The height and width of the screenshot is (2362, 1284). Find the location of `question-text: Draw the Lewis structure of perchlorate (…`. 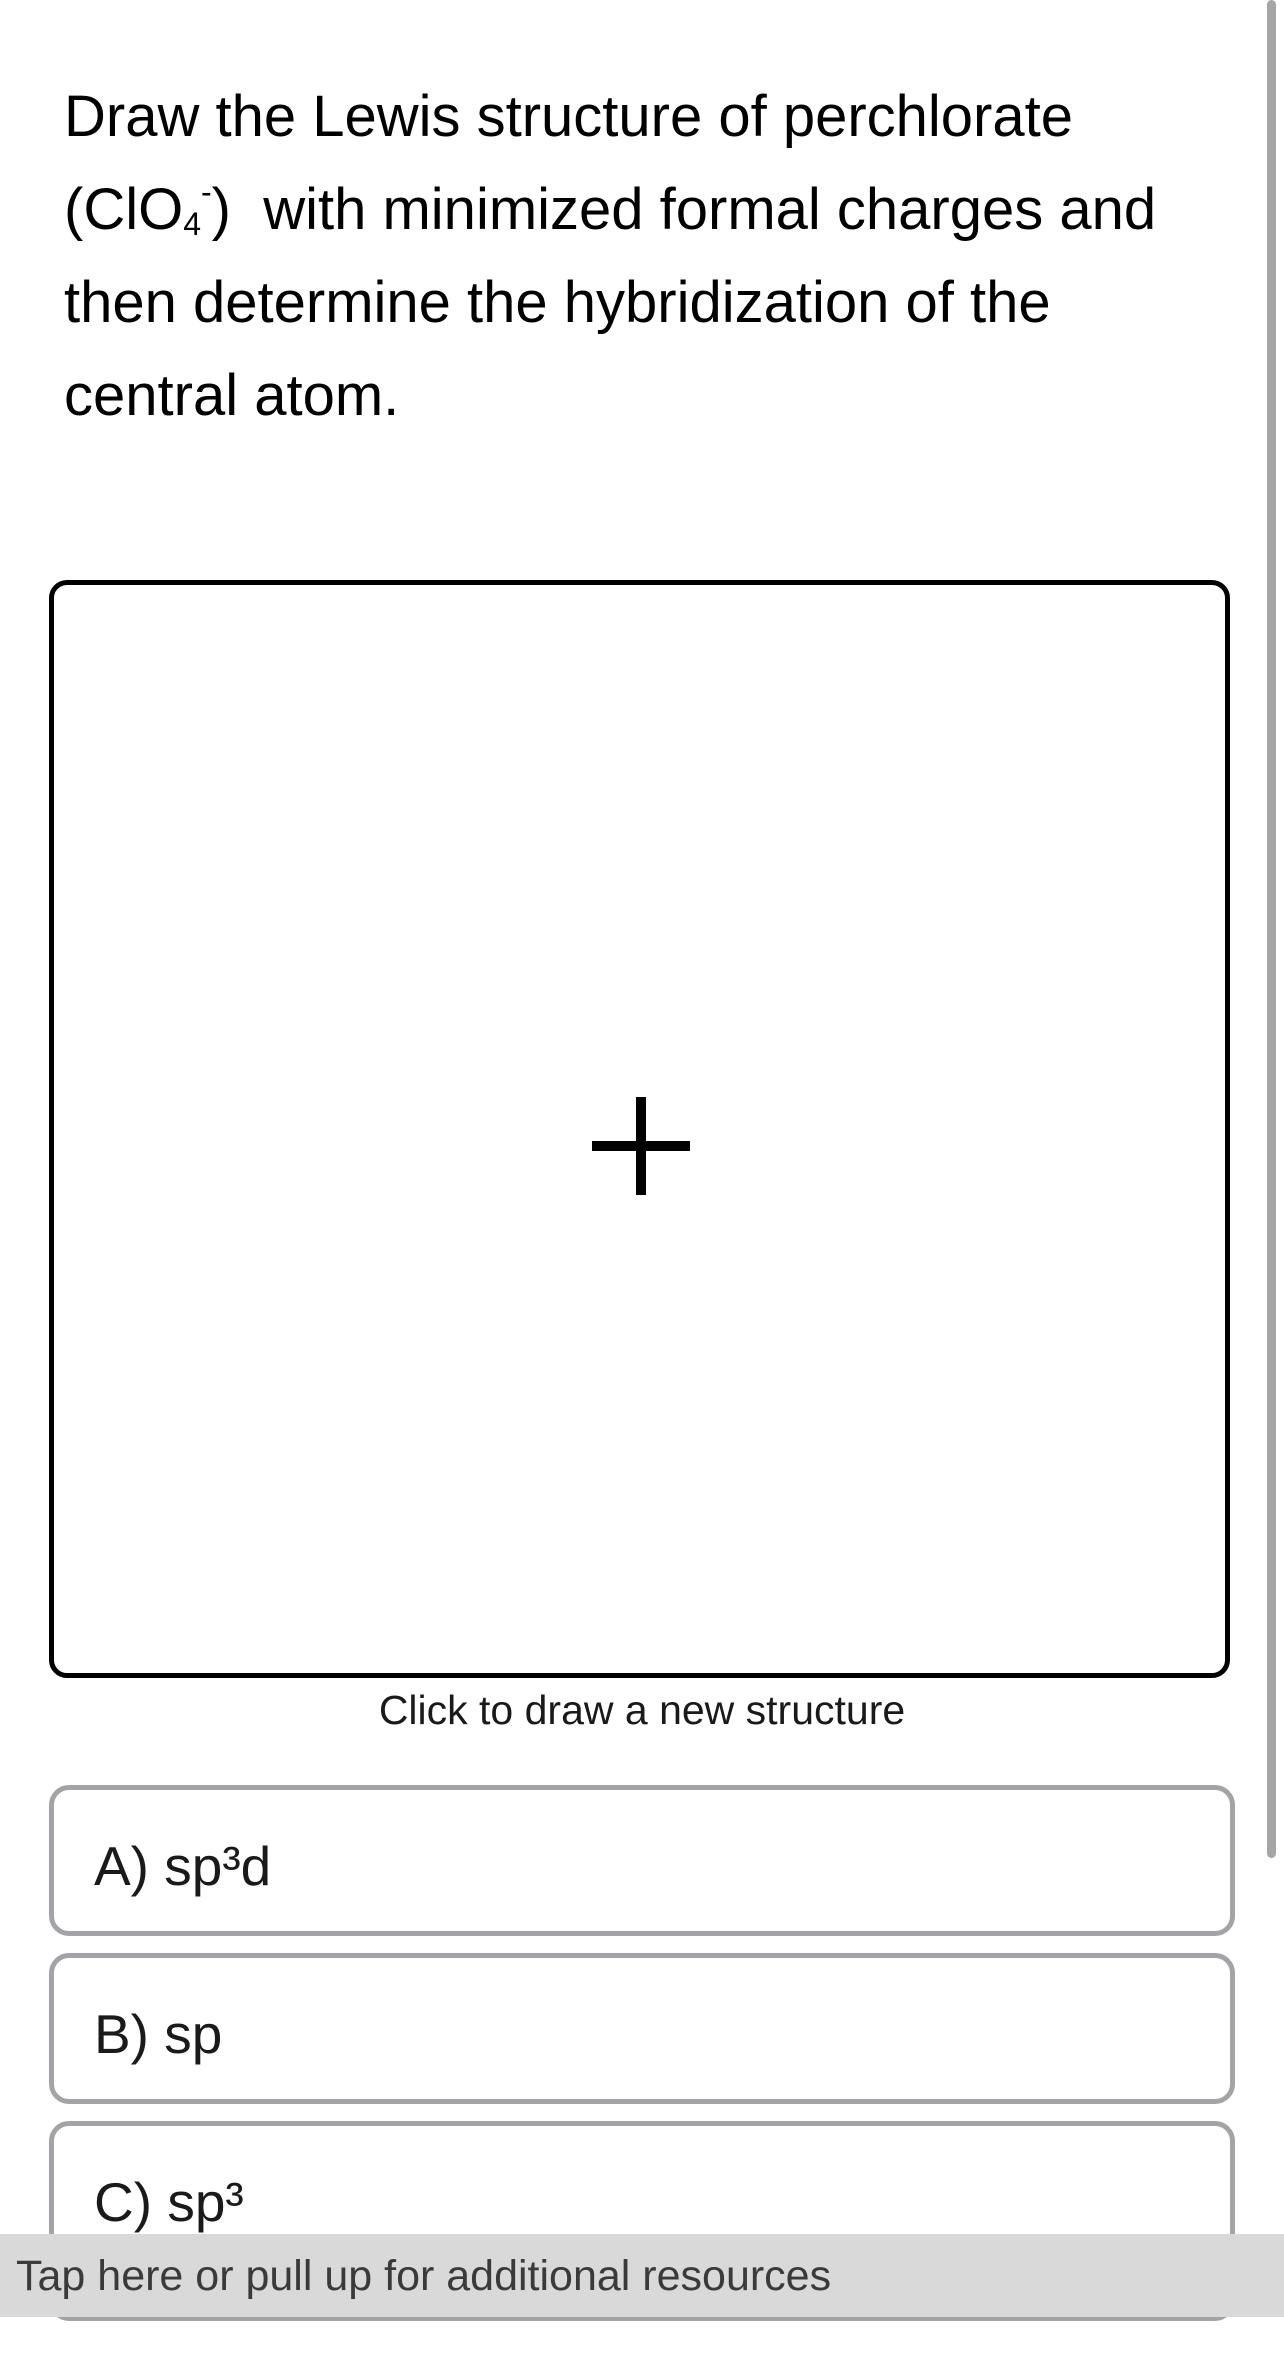

question-text: Draw the Lewis structure of perchlorate (… is located at coordinates (634, 256).